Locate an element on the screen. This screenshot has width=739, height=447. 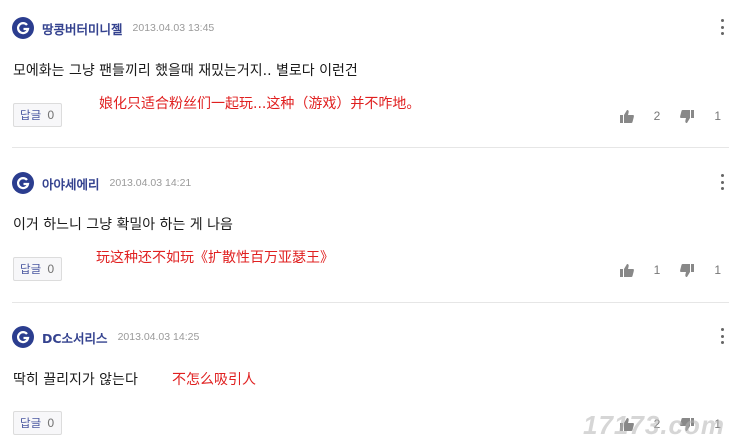
translation-annotation: 不怎么吸引人 is located at coordinates (214, 380).